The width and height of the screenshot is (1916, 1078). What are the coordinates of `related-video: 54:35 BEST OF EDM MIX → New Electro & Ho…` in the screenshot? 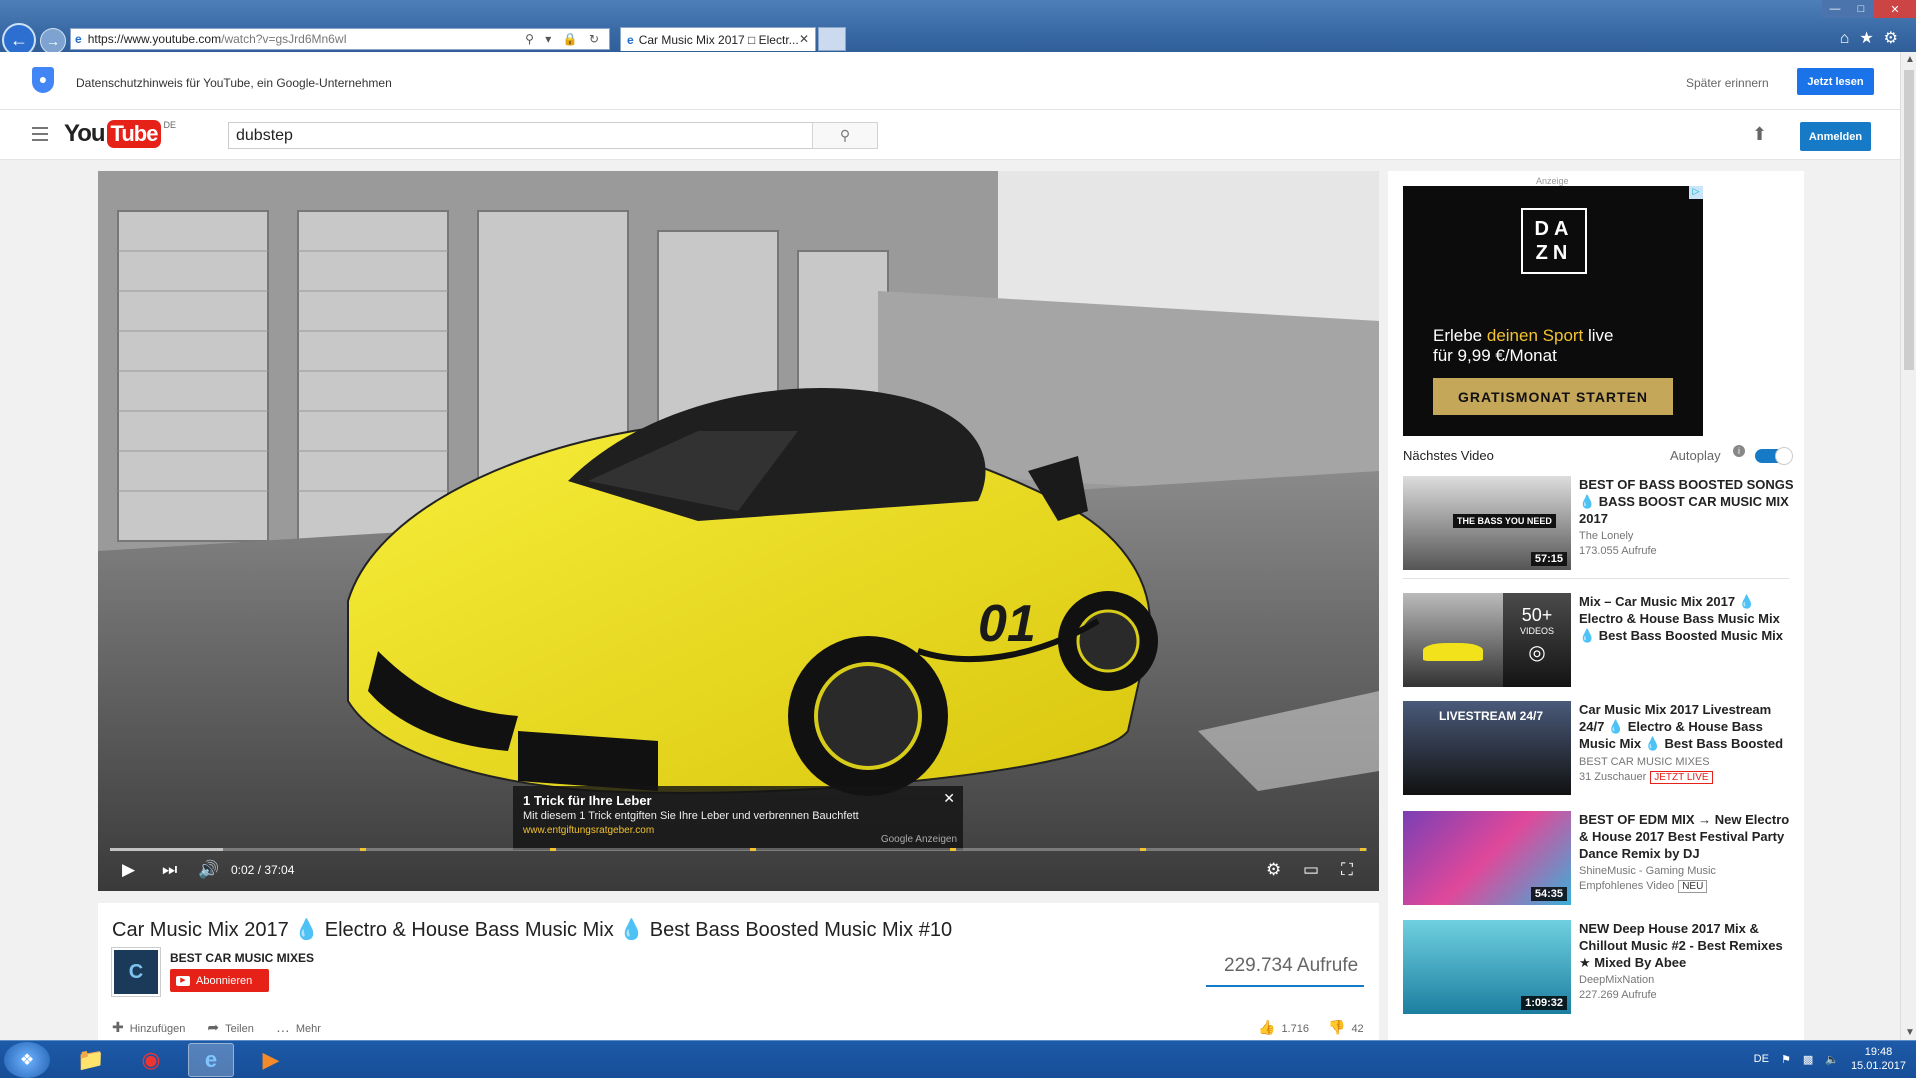 It's located at (1603, 858).